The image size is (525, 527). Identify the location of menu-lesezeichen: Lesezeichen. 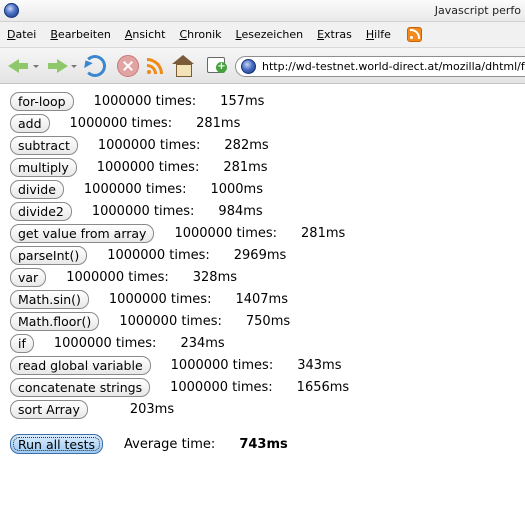
(270, 34).